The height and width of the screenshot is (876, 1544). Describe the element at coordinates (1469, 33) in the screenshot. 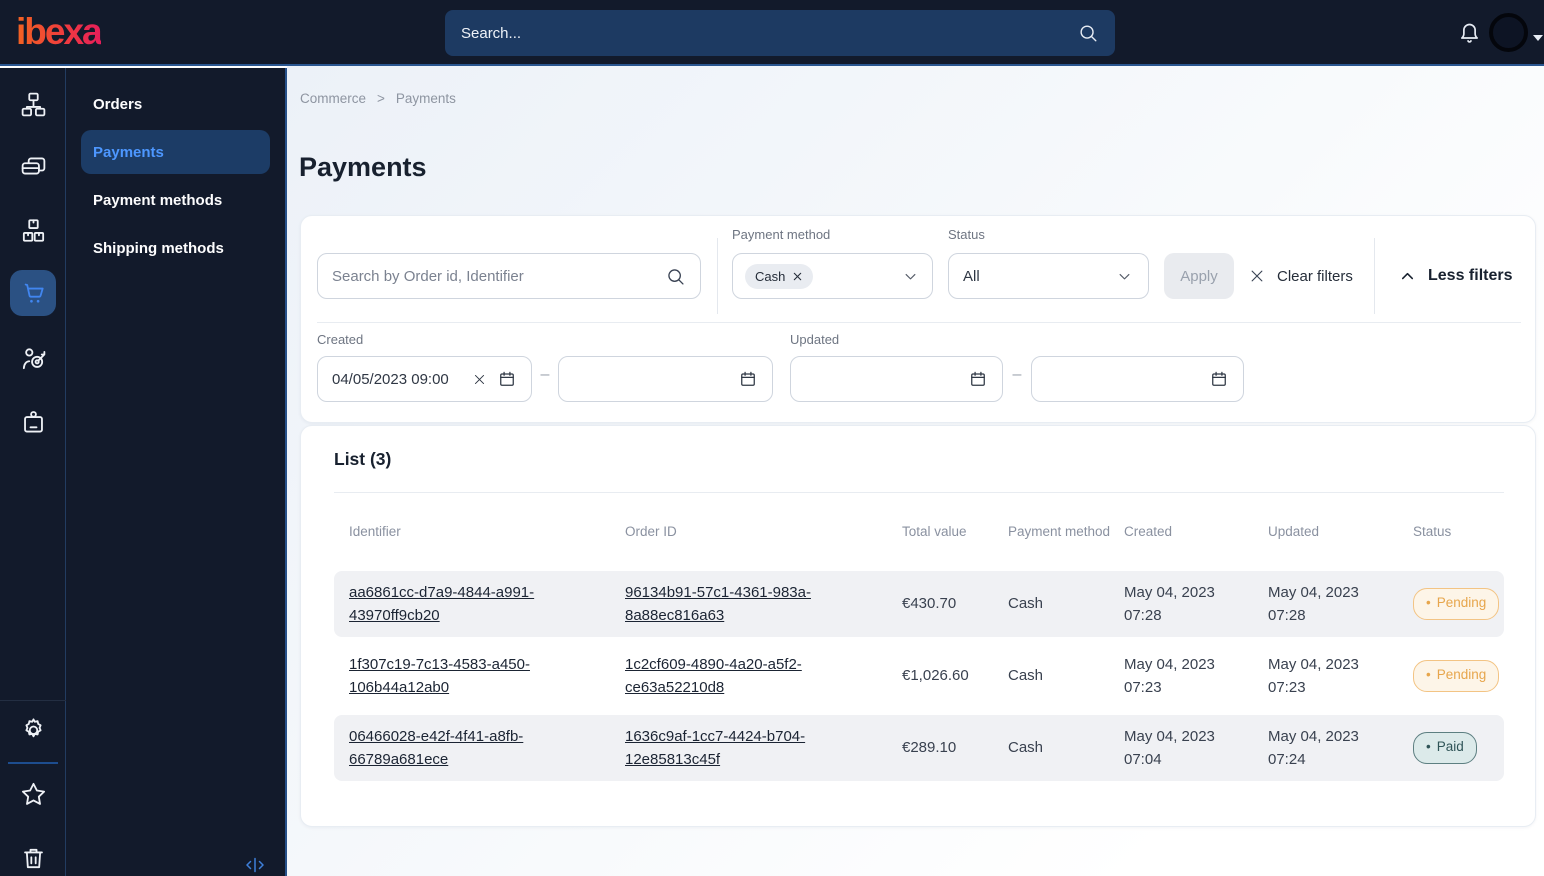

I see `notifications-bell-icon` at that location.